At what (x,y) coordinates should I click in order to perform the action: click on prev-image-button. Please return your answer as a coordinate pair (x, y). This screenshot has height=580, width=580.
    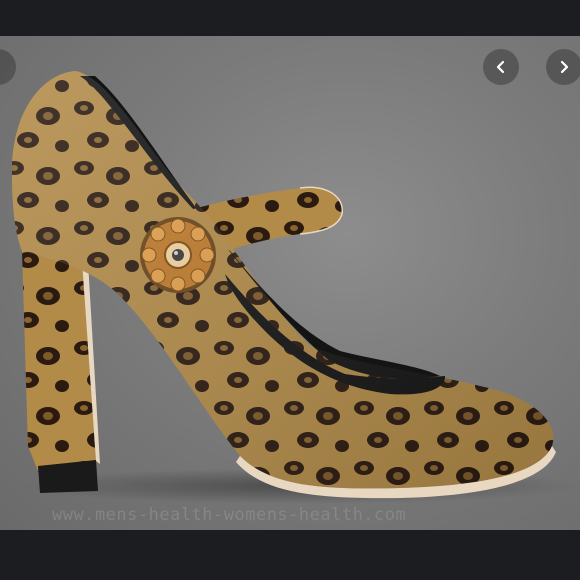
    Looking at the image, I should click on (501, 67).